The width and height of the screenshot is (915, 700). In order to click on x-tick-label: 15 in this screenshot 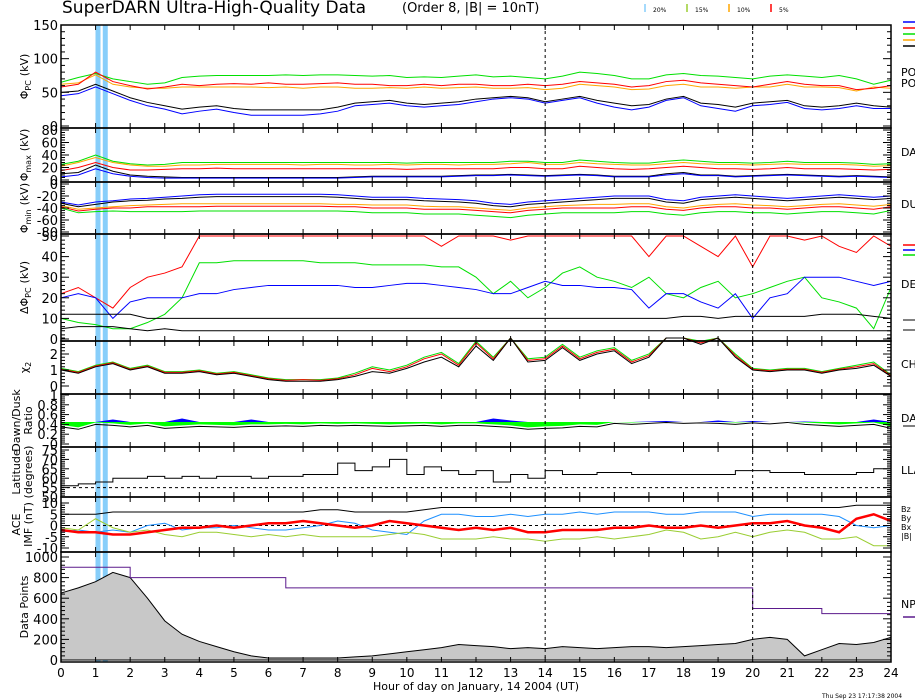, I will do `click(579, 673)`.